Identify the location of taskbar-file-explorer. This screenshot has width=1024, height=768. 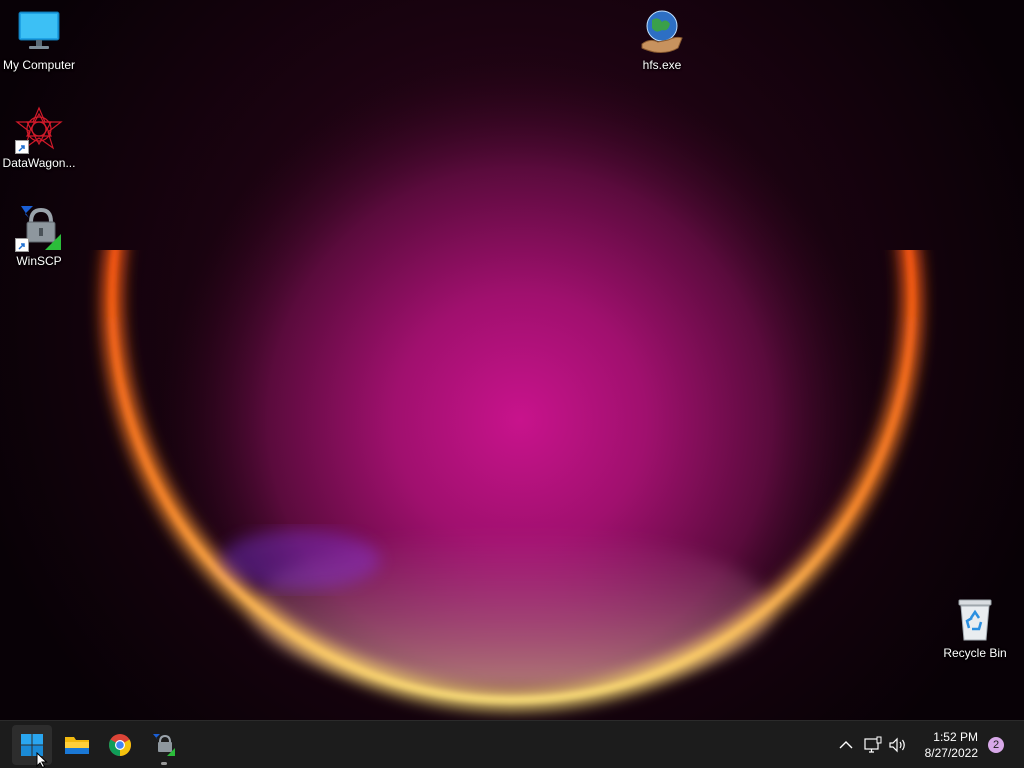
(76, 745).